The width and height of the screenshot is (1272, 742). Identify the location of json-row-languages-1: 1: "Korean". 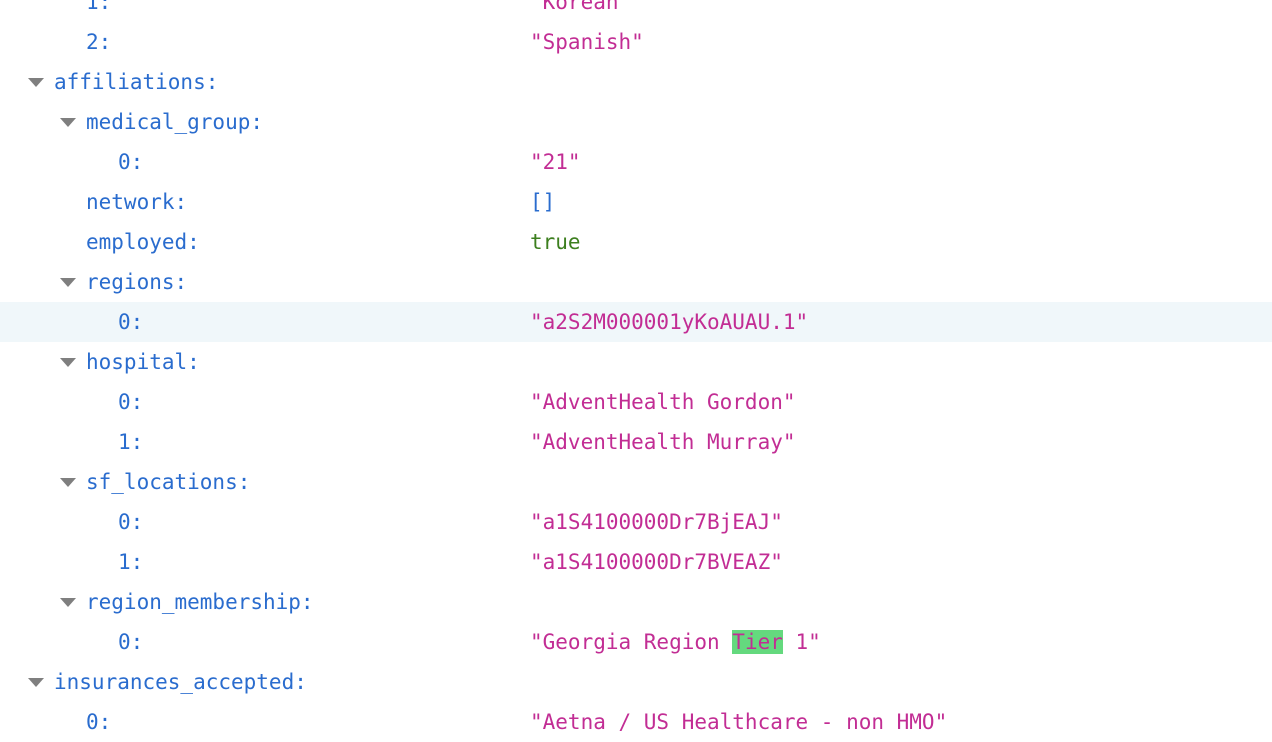
(636, 11).